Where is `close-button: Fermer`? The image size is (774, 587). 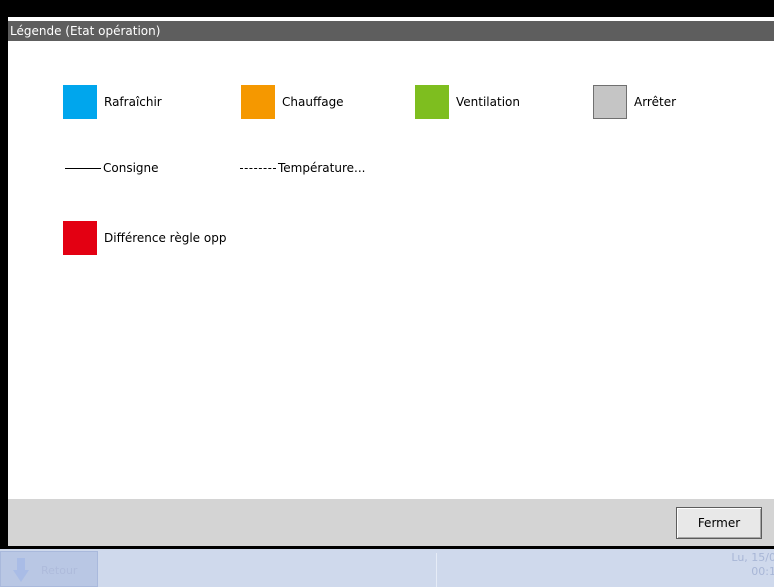 close-button: Fermer is located at coordinates (719, 523).